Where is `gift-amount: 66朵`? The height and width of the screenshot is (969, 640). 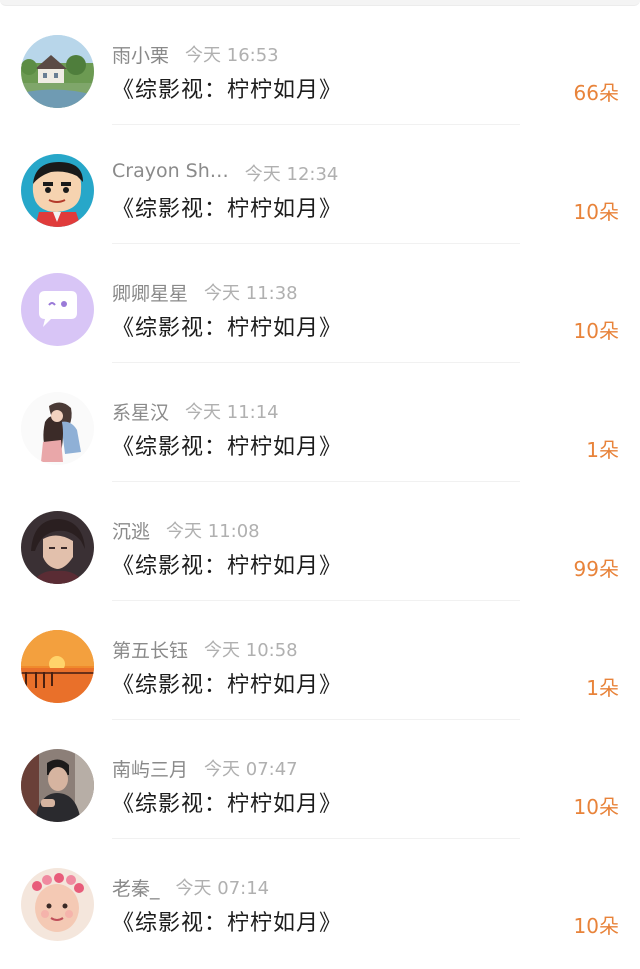
gift-amount: 66朵 is located at coordinates (596, 93).